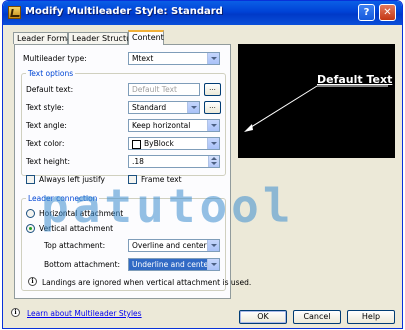  Describe the element at coordinates (14, 12) in the screenshot. I see `app-icon` at that location.